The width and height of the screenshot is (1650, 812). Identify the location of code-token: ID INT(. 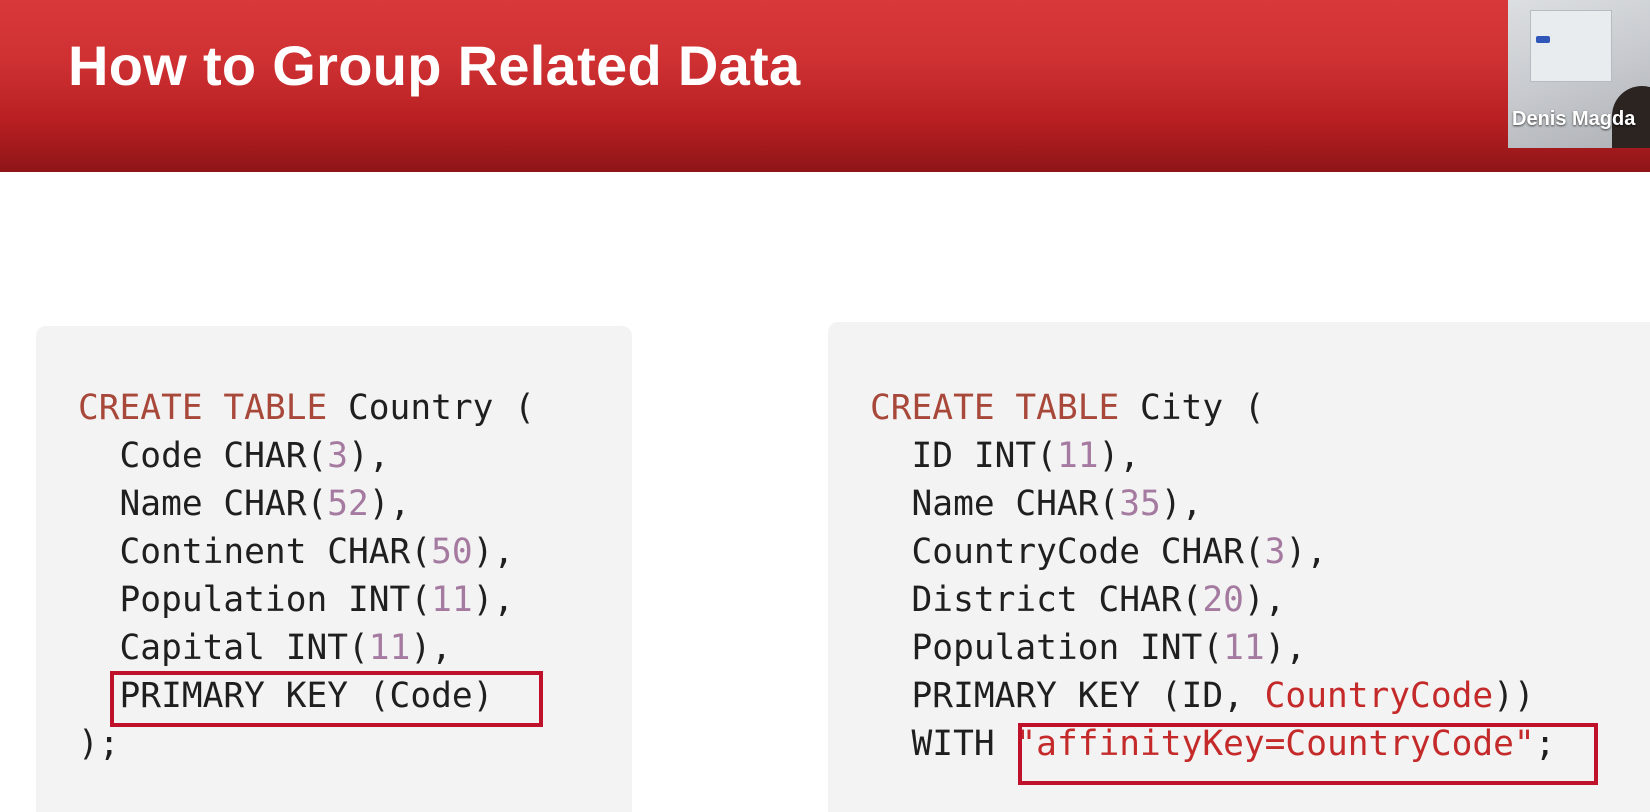
(963, 456).